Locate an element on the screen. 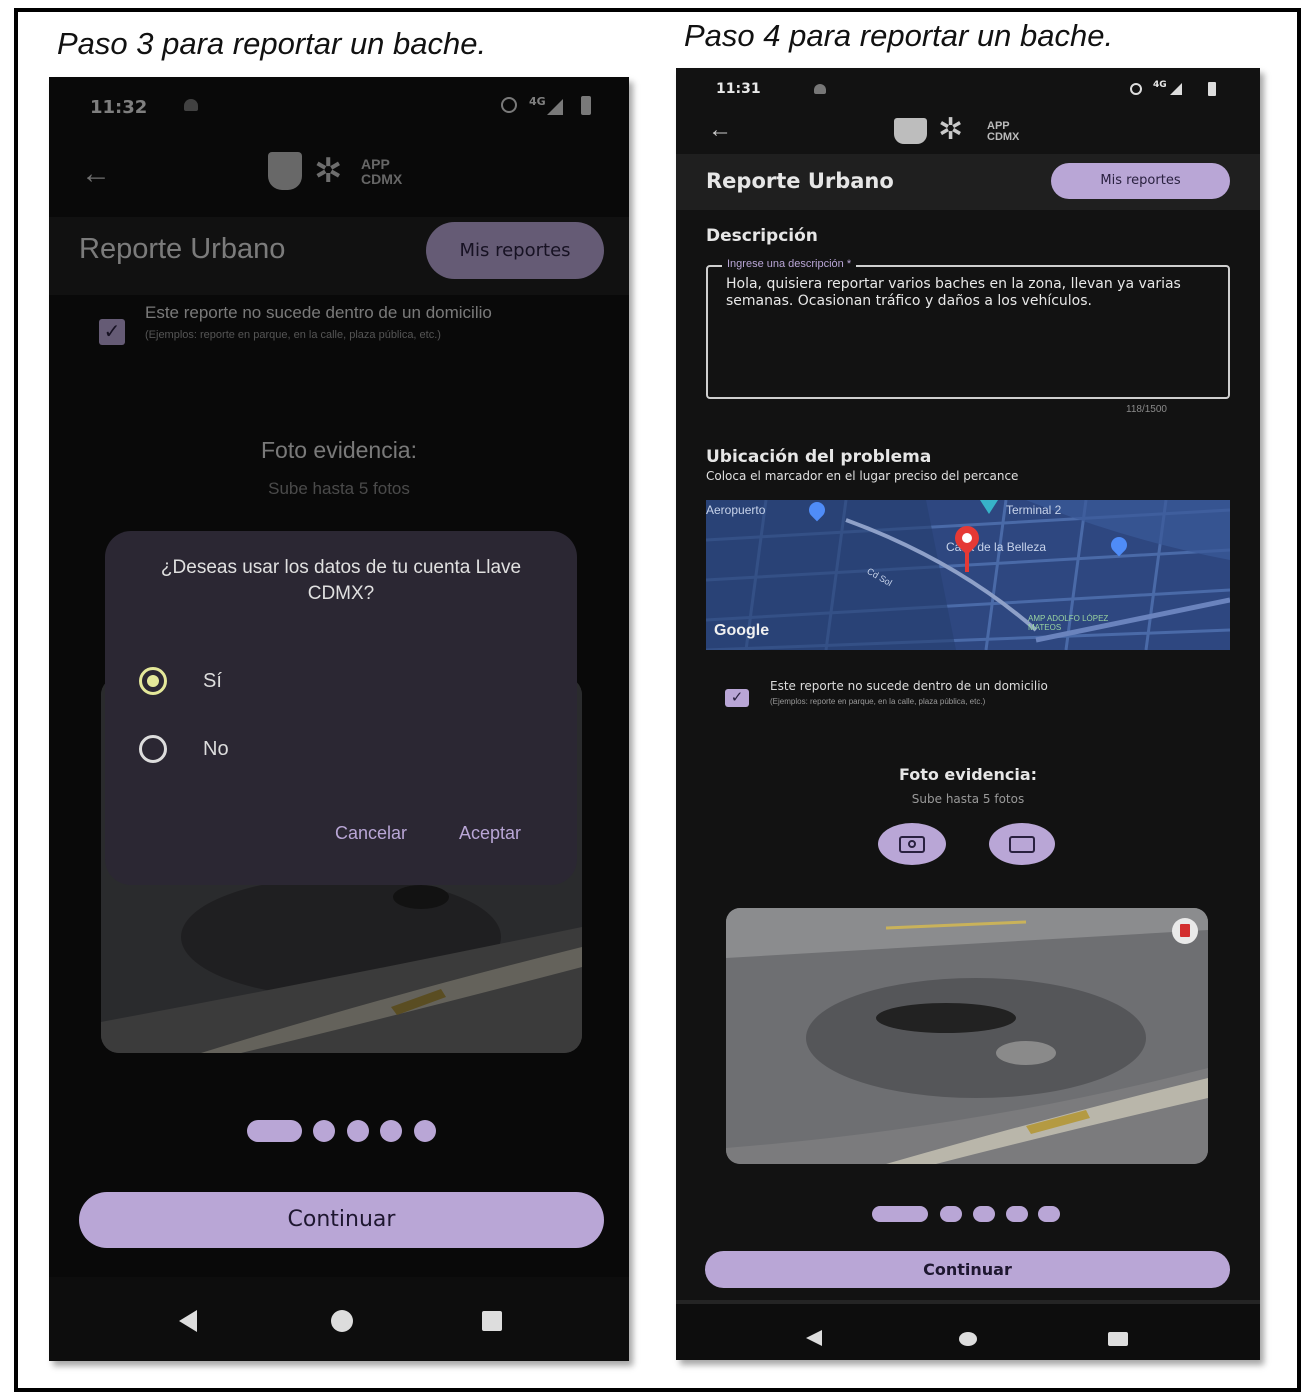 This screenshot has width=1306, height=1400. cdmx-logo-icon: ✲ is located at coordinates (951, 129).